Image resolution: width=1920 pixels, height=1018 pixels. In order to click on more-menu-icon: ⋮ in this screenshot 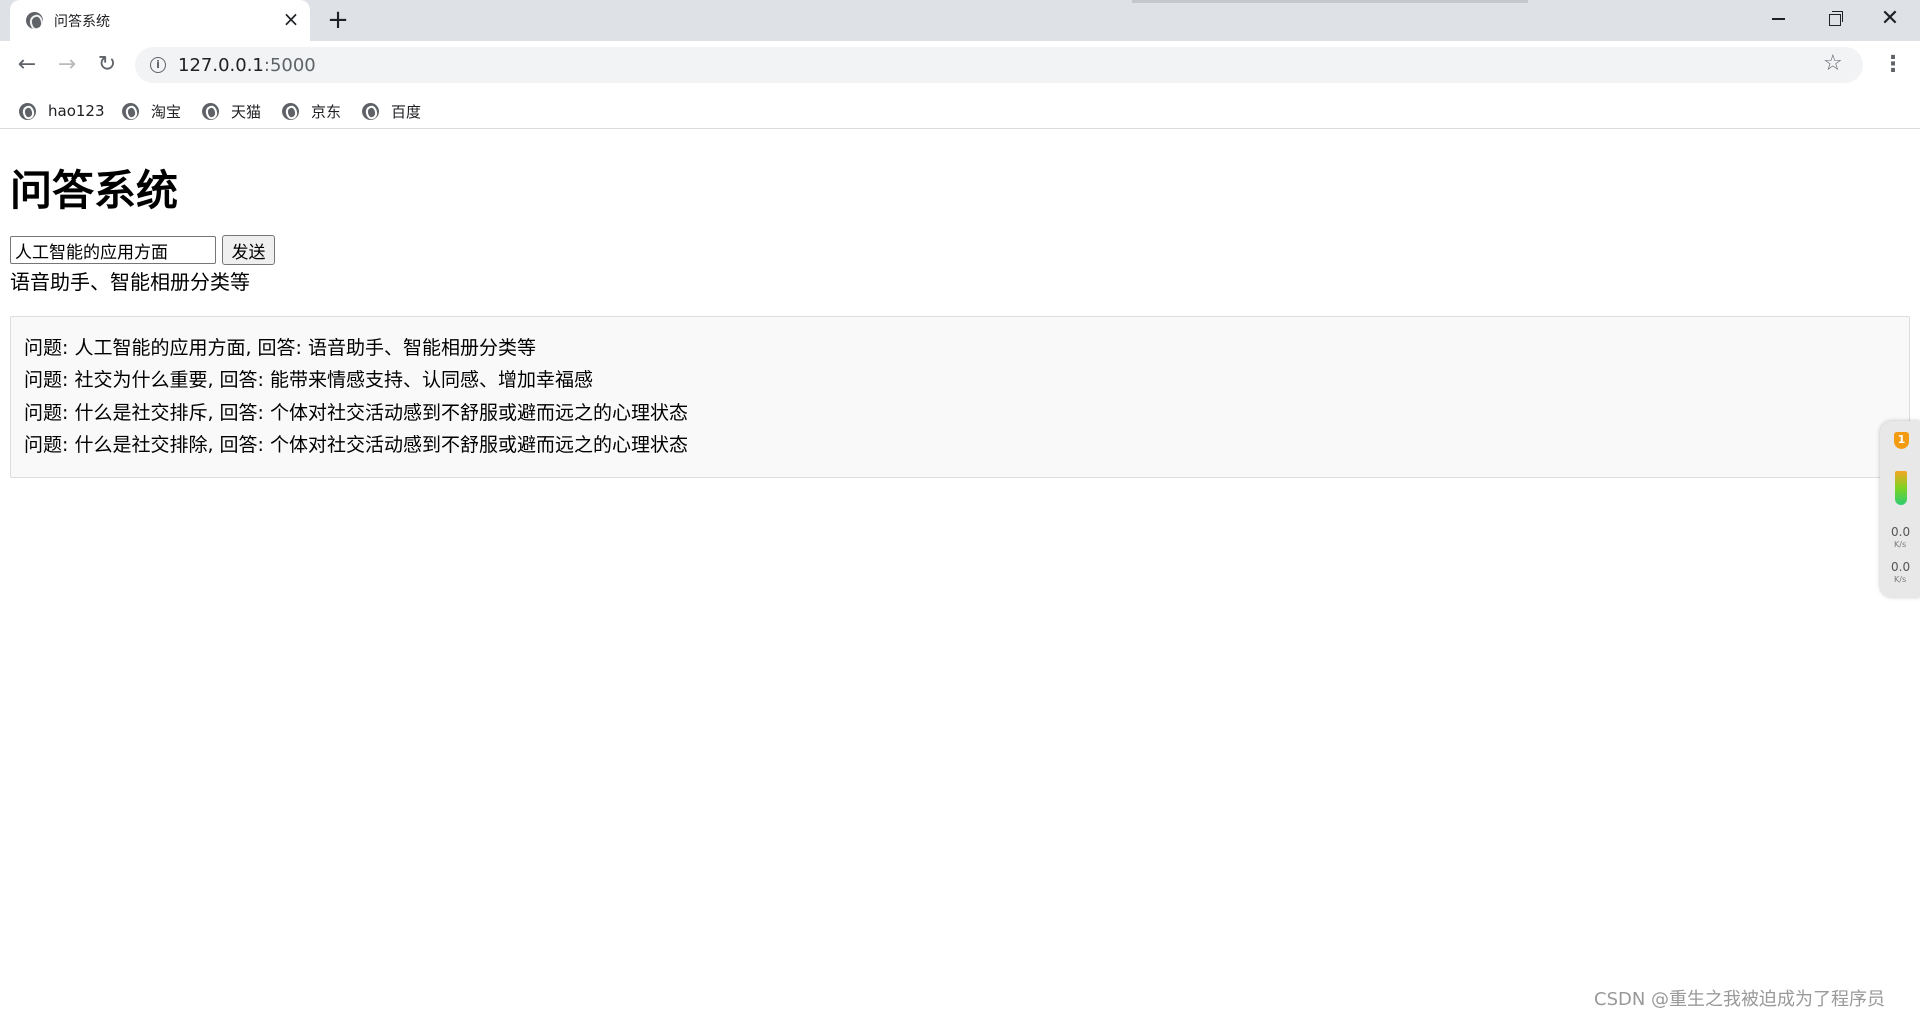, I will do `click(1893, 65)`.